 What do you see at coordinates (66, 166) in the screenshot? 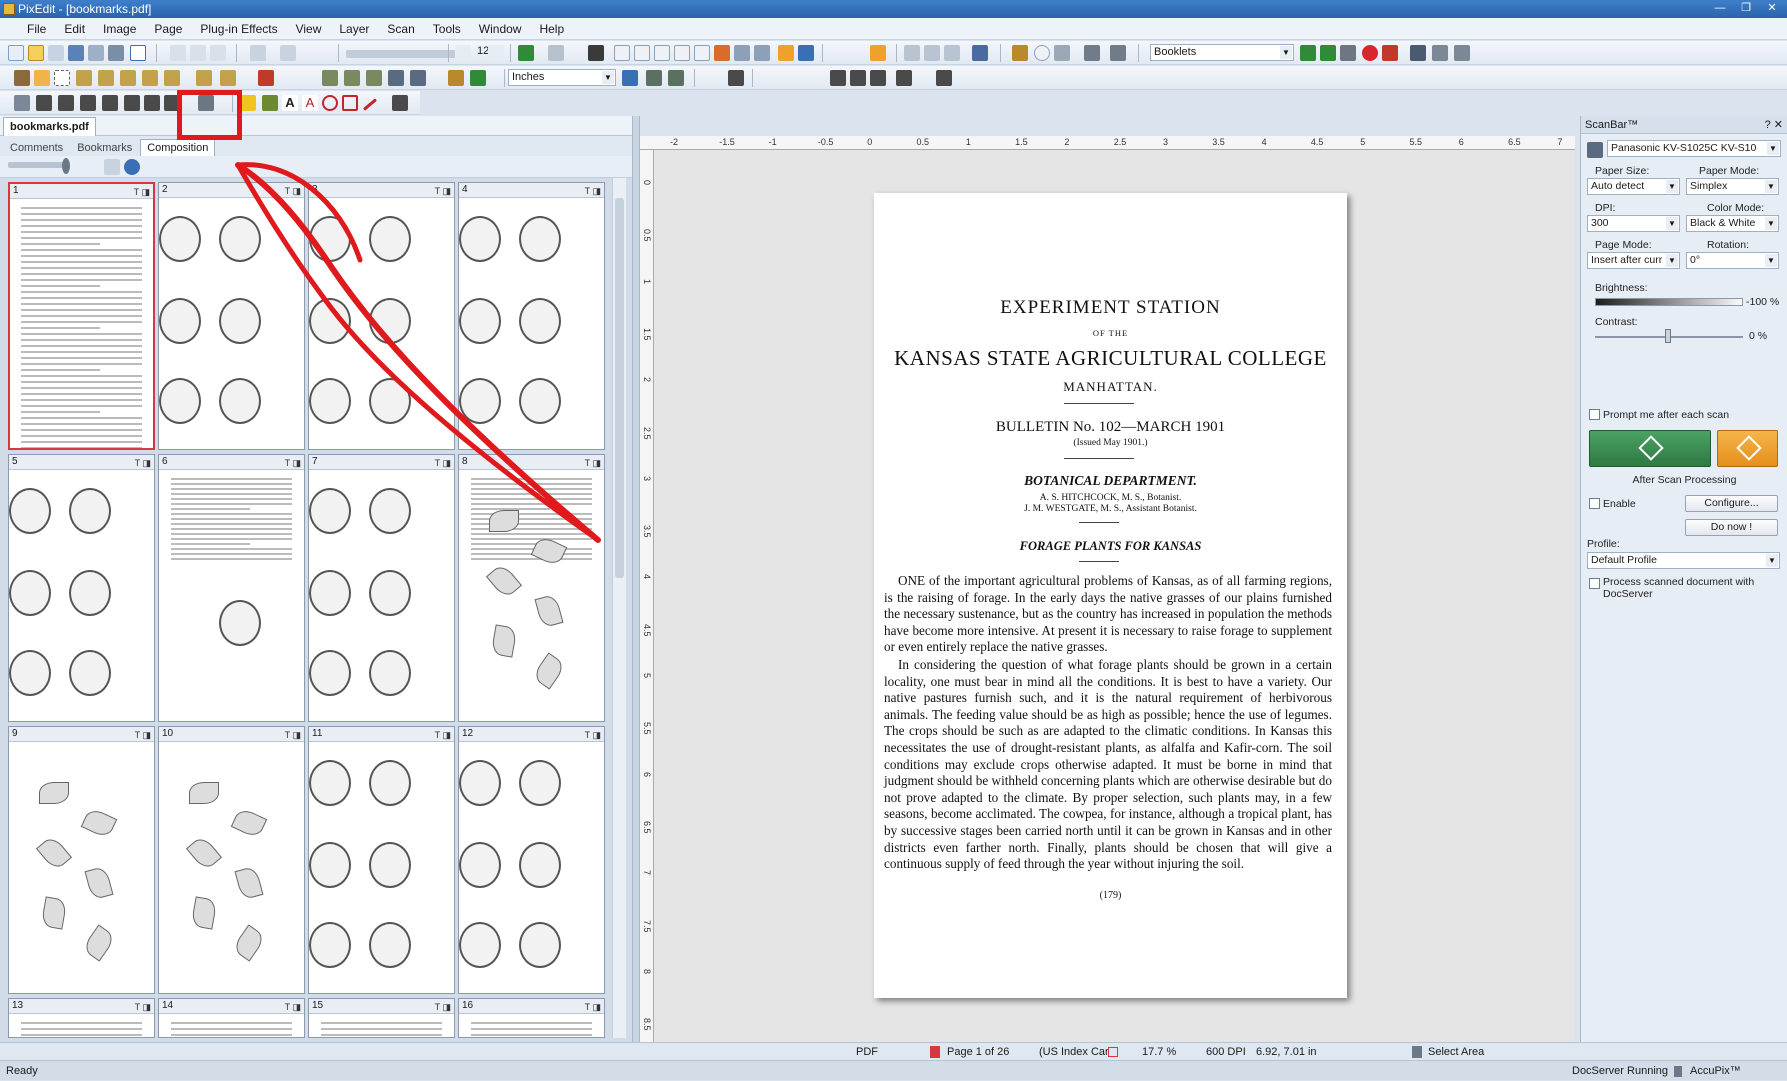
I see `slider-knob-icon` at bounding box center [66, 166].